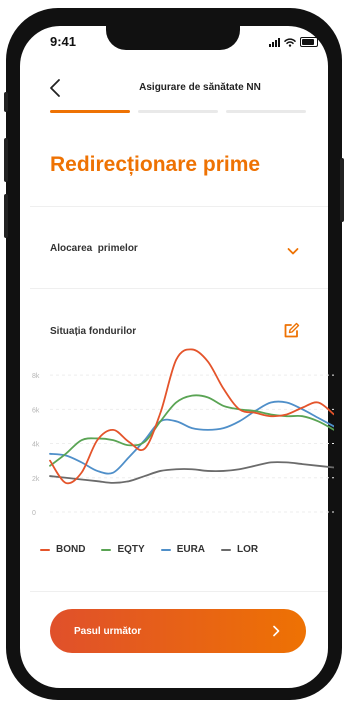 Image resolution: width=348 pixels, height=705 pixels. Describe the element at coordinates (93, 331) in the screenshot. I see `funds-label: Situația fondurilor` at that location.